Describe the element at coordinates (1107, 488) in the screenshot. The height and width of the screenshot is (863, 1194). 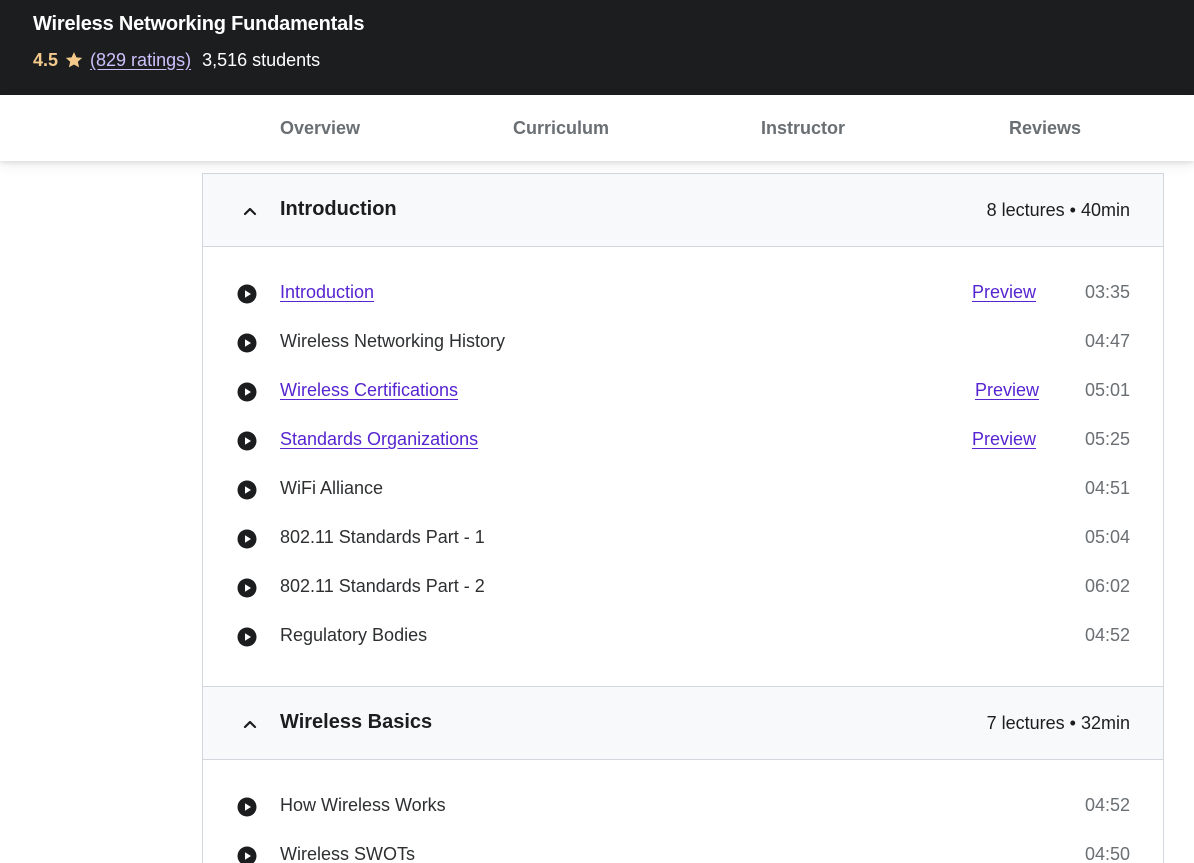
I see `lecture-duration: 04:51` at that location.